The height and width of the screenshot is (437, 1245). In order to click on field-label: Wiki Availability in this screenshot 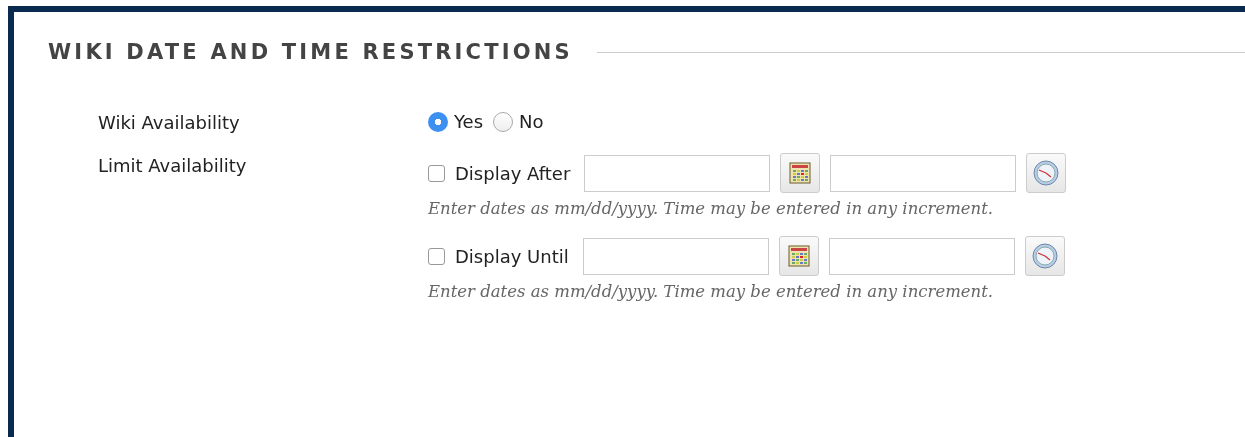, I will do `click(169, 122)`.